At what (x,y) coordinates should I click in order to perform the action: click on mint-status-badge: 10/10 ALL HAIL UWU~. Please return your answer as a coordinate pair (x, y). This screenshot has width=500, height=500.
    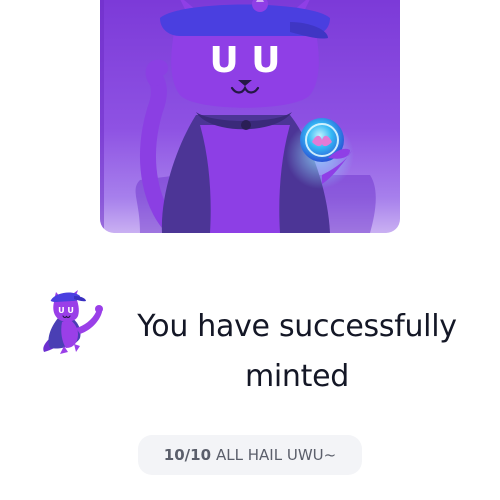
    Looking at the image, I should click on (250, 455).